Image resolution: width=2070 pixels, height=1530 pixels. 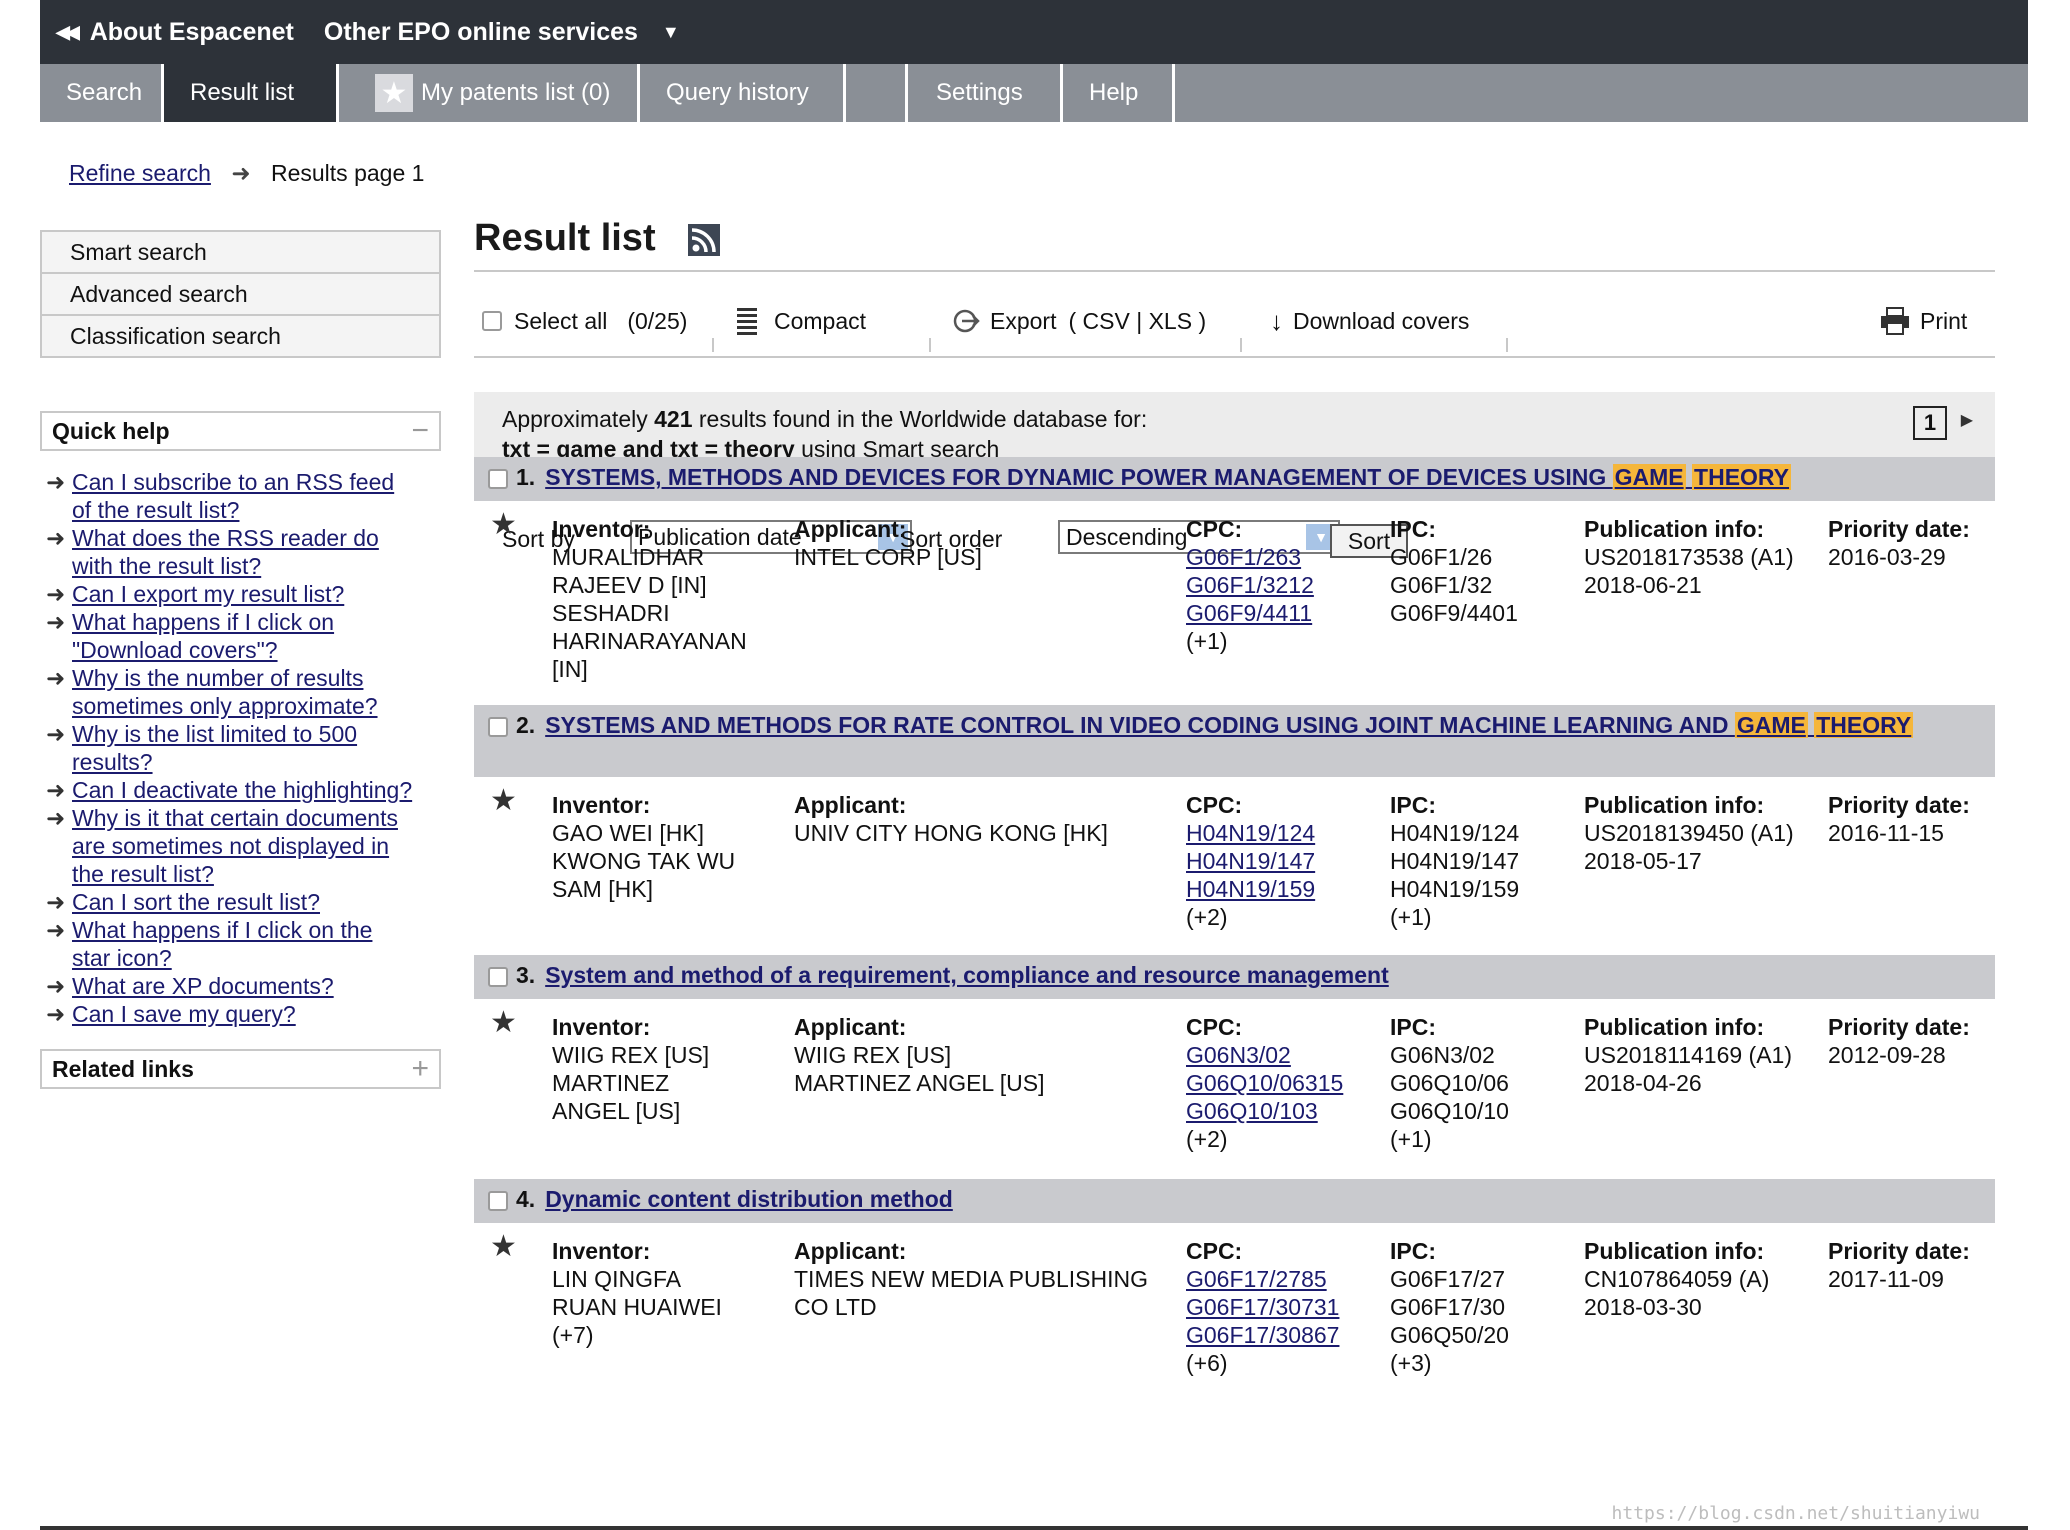 I want to click on cpc-link: G06Q10/103, so click(x=1264, y=1111).